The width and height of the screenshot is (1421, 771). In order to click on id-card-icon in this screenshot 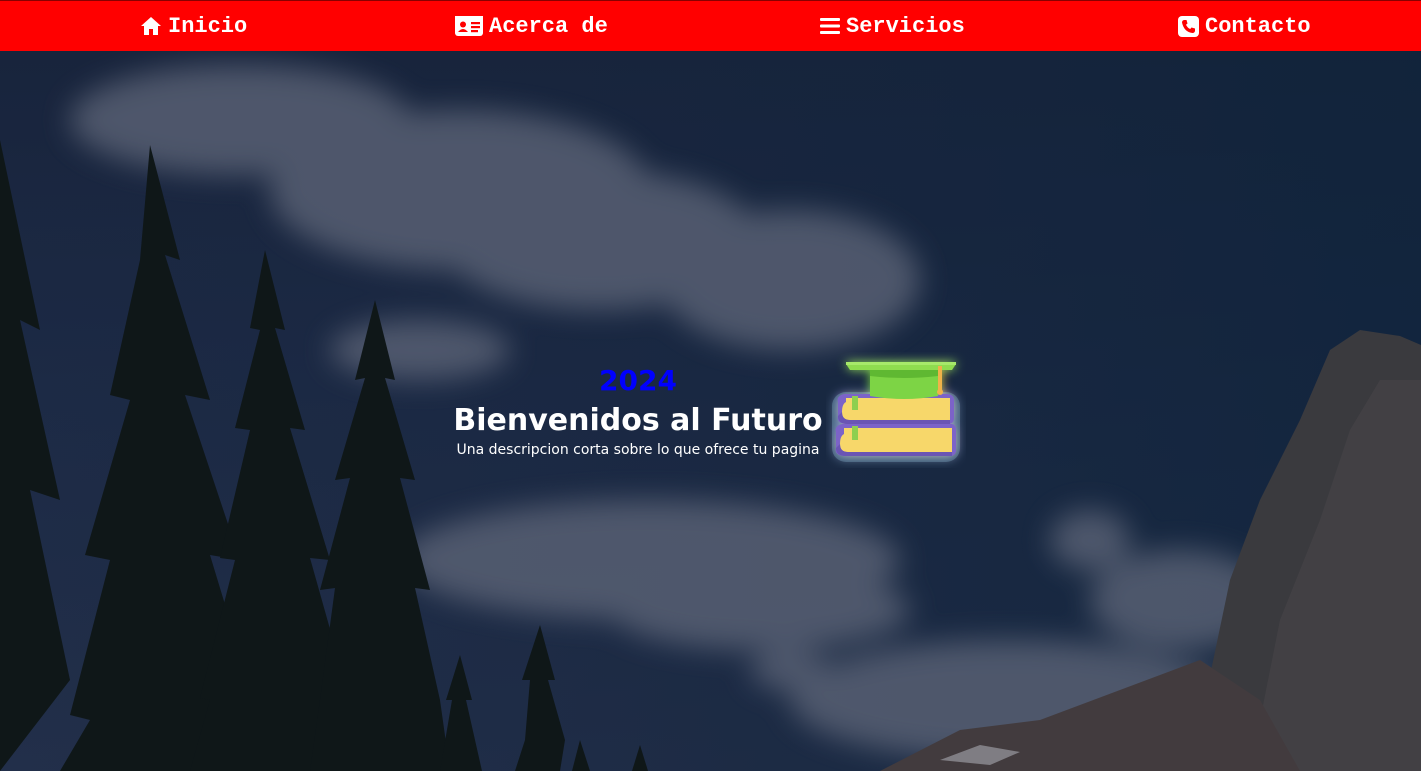, I will do `click(469, 26)`.